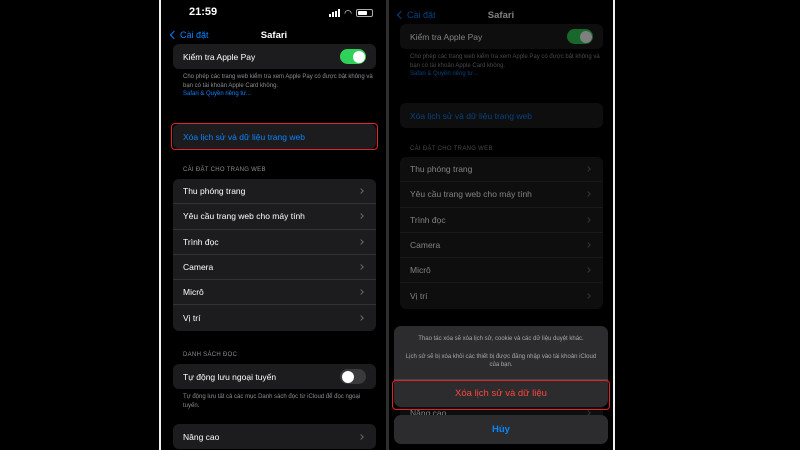 The height and width of the screenshot is (450, 800). What do you see at coordinates (274, 293) in the screenshot?
I see `website-setting-row: Micrô` at bounding box center [274, 293].